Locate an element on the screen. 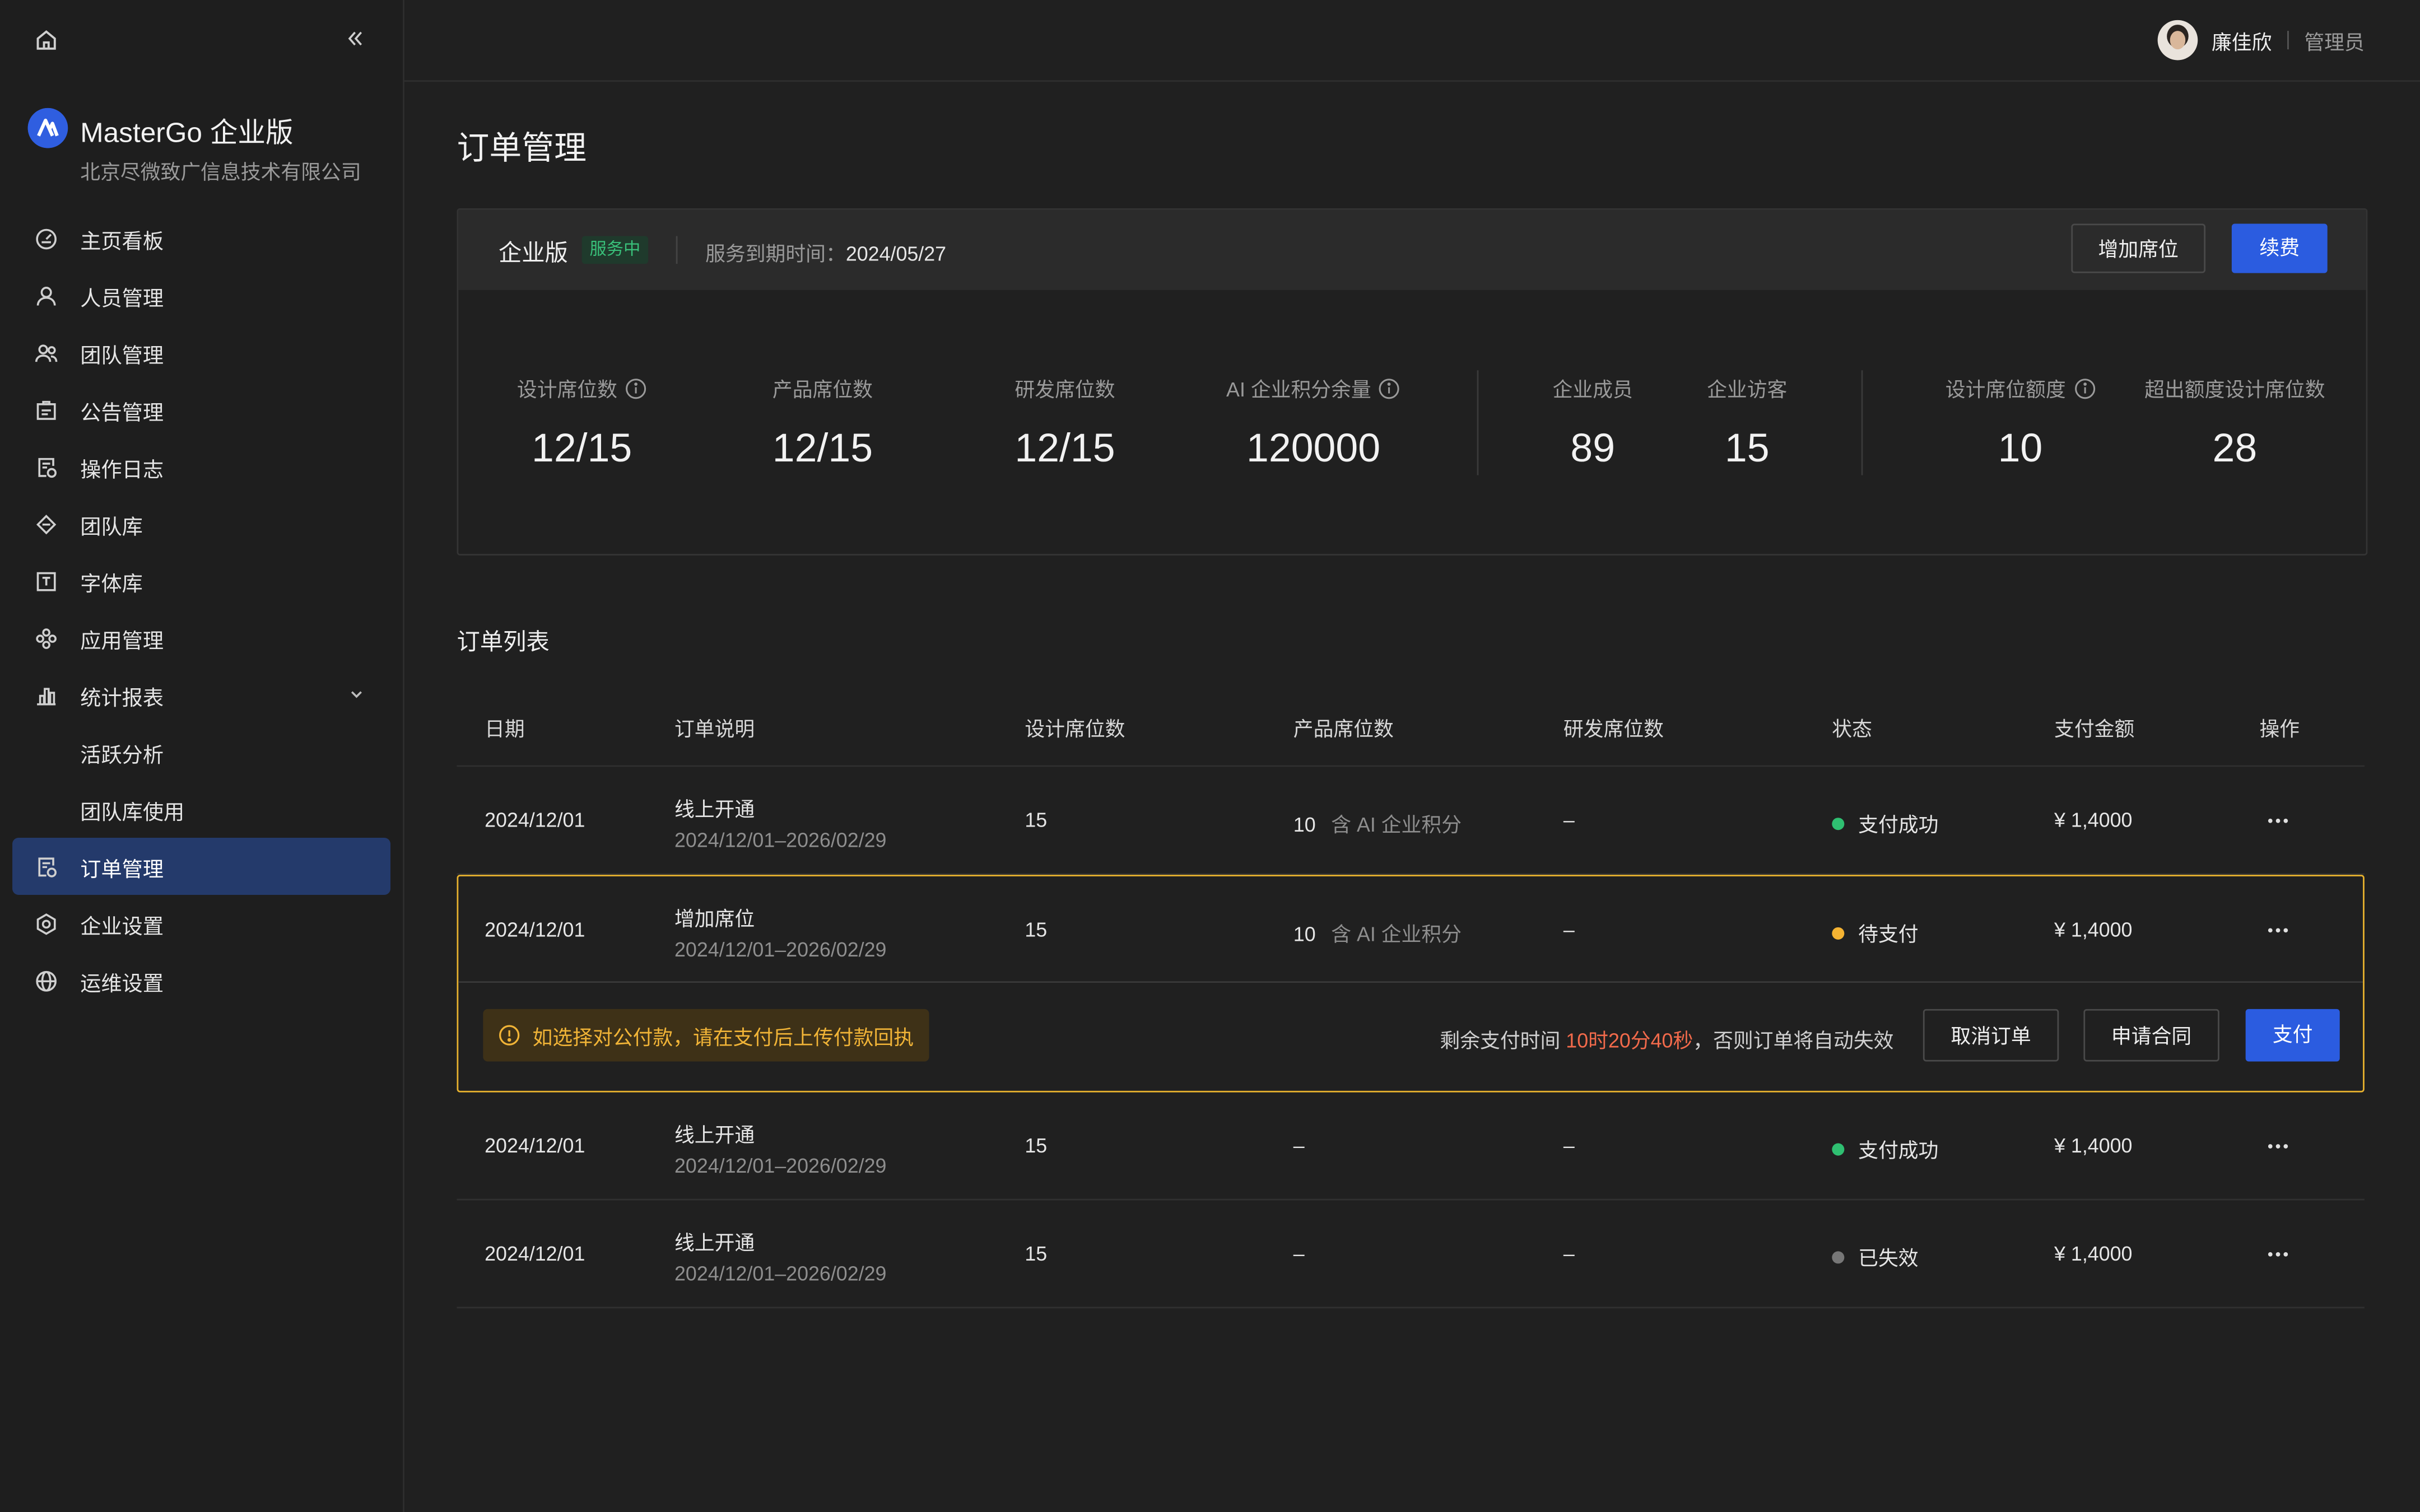 The image size is (2420, 1512). remaining-label: 剩余支付时间 is located at coordinates (1501, 1041).